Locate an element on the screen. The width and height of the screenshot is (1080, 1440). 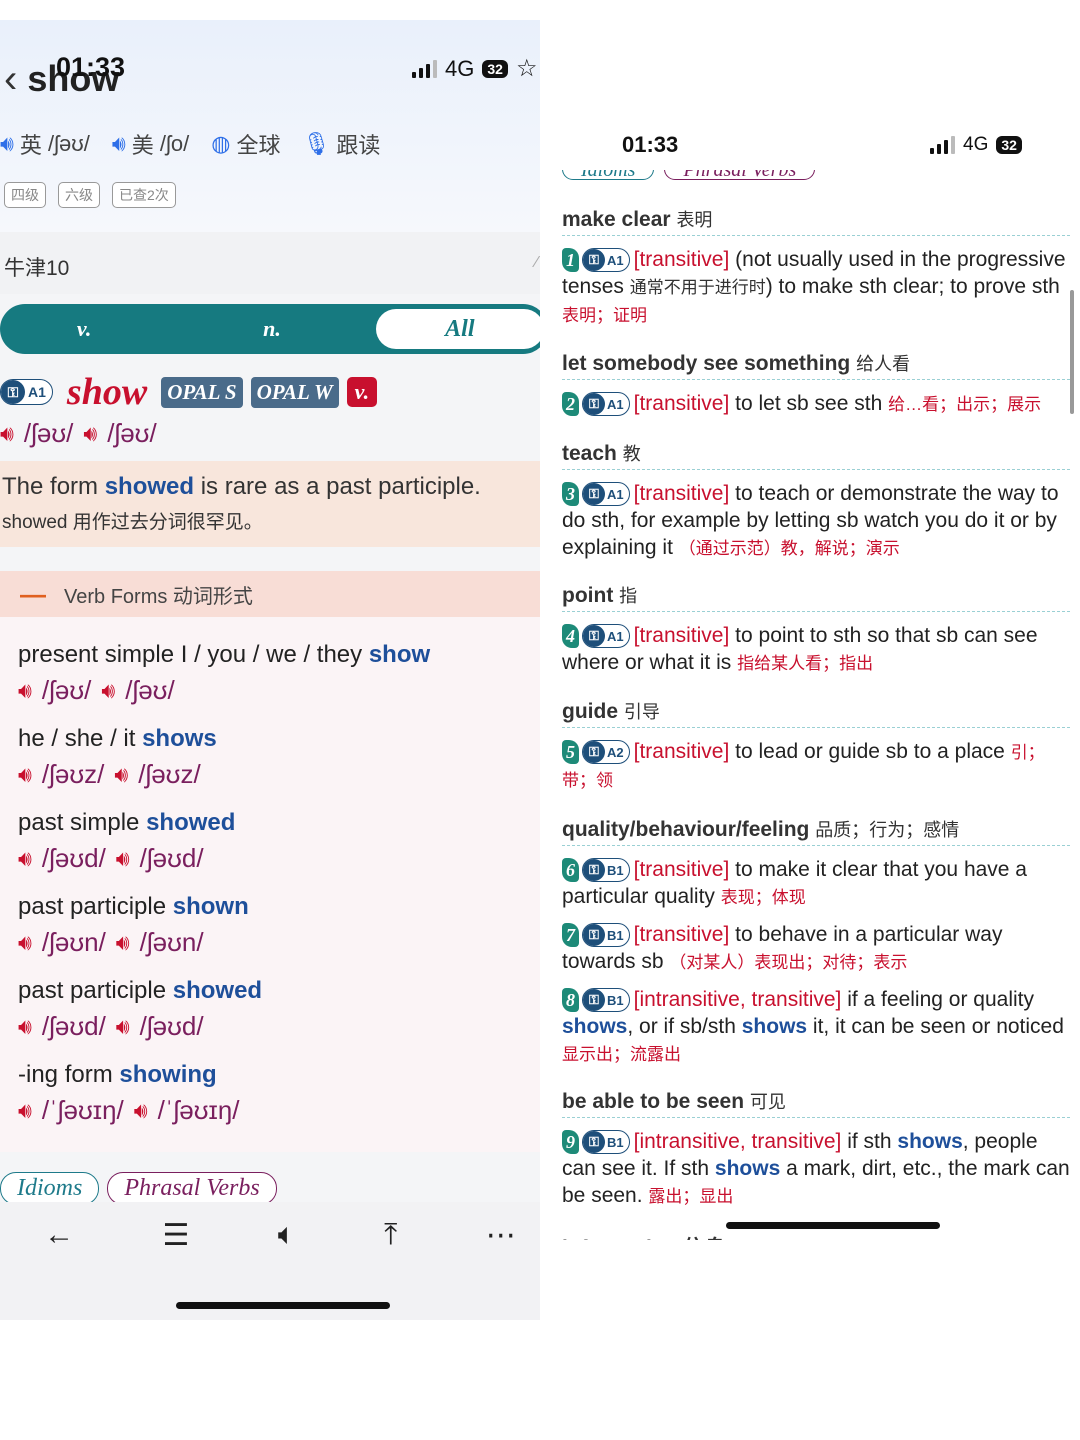
network-type: 4G is located at coordinates (976, 144).